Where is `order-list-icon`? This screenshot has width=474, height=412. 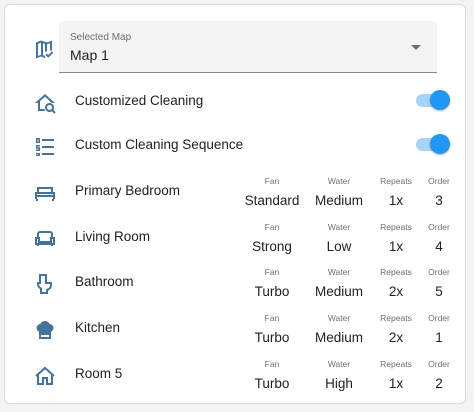
order-list-icon is located at coordinates (45, 147).